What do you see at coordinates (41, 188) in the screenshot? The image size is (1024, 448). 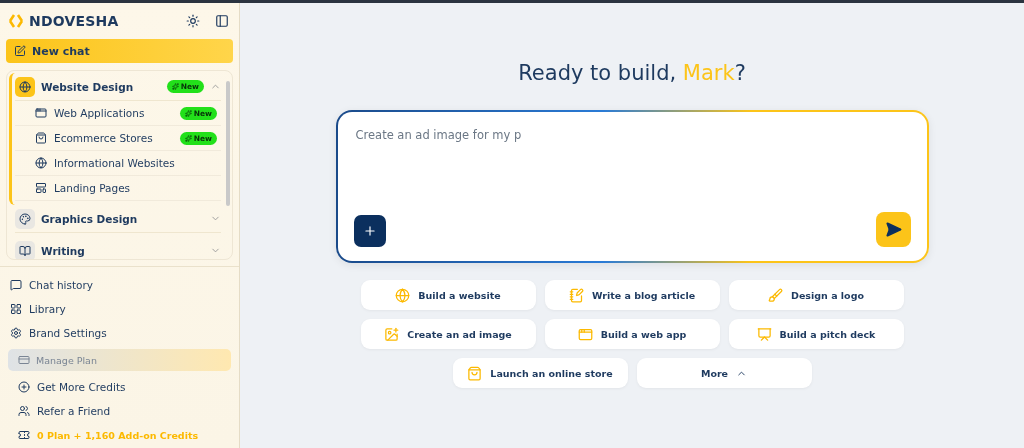 I see `layout-icon` at bounding box center [41, 188].